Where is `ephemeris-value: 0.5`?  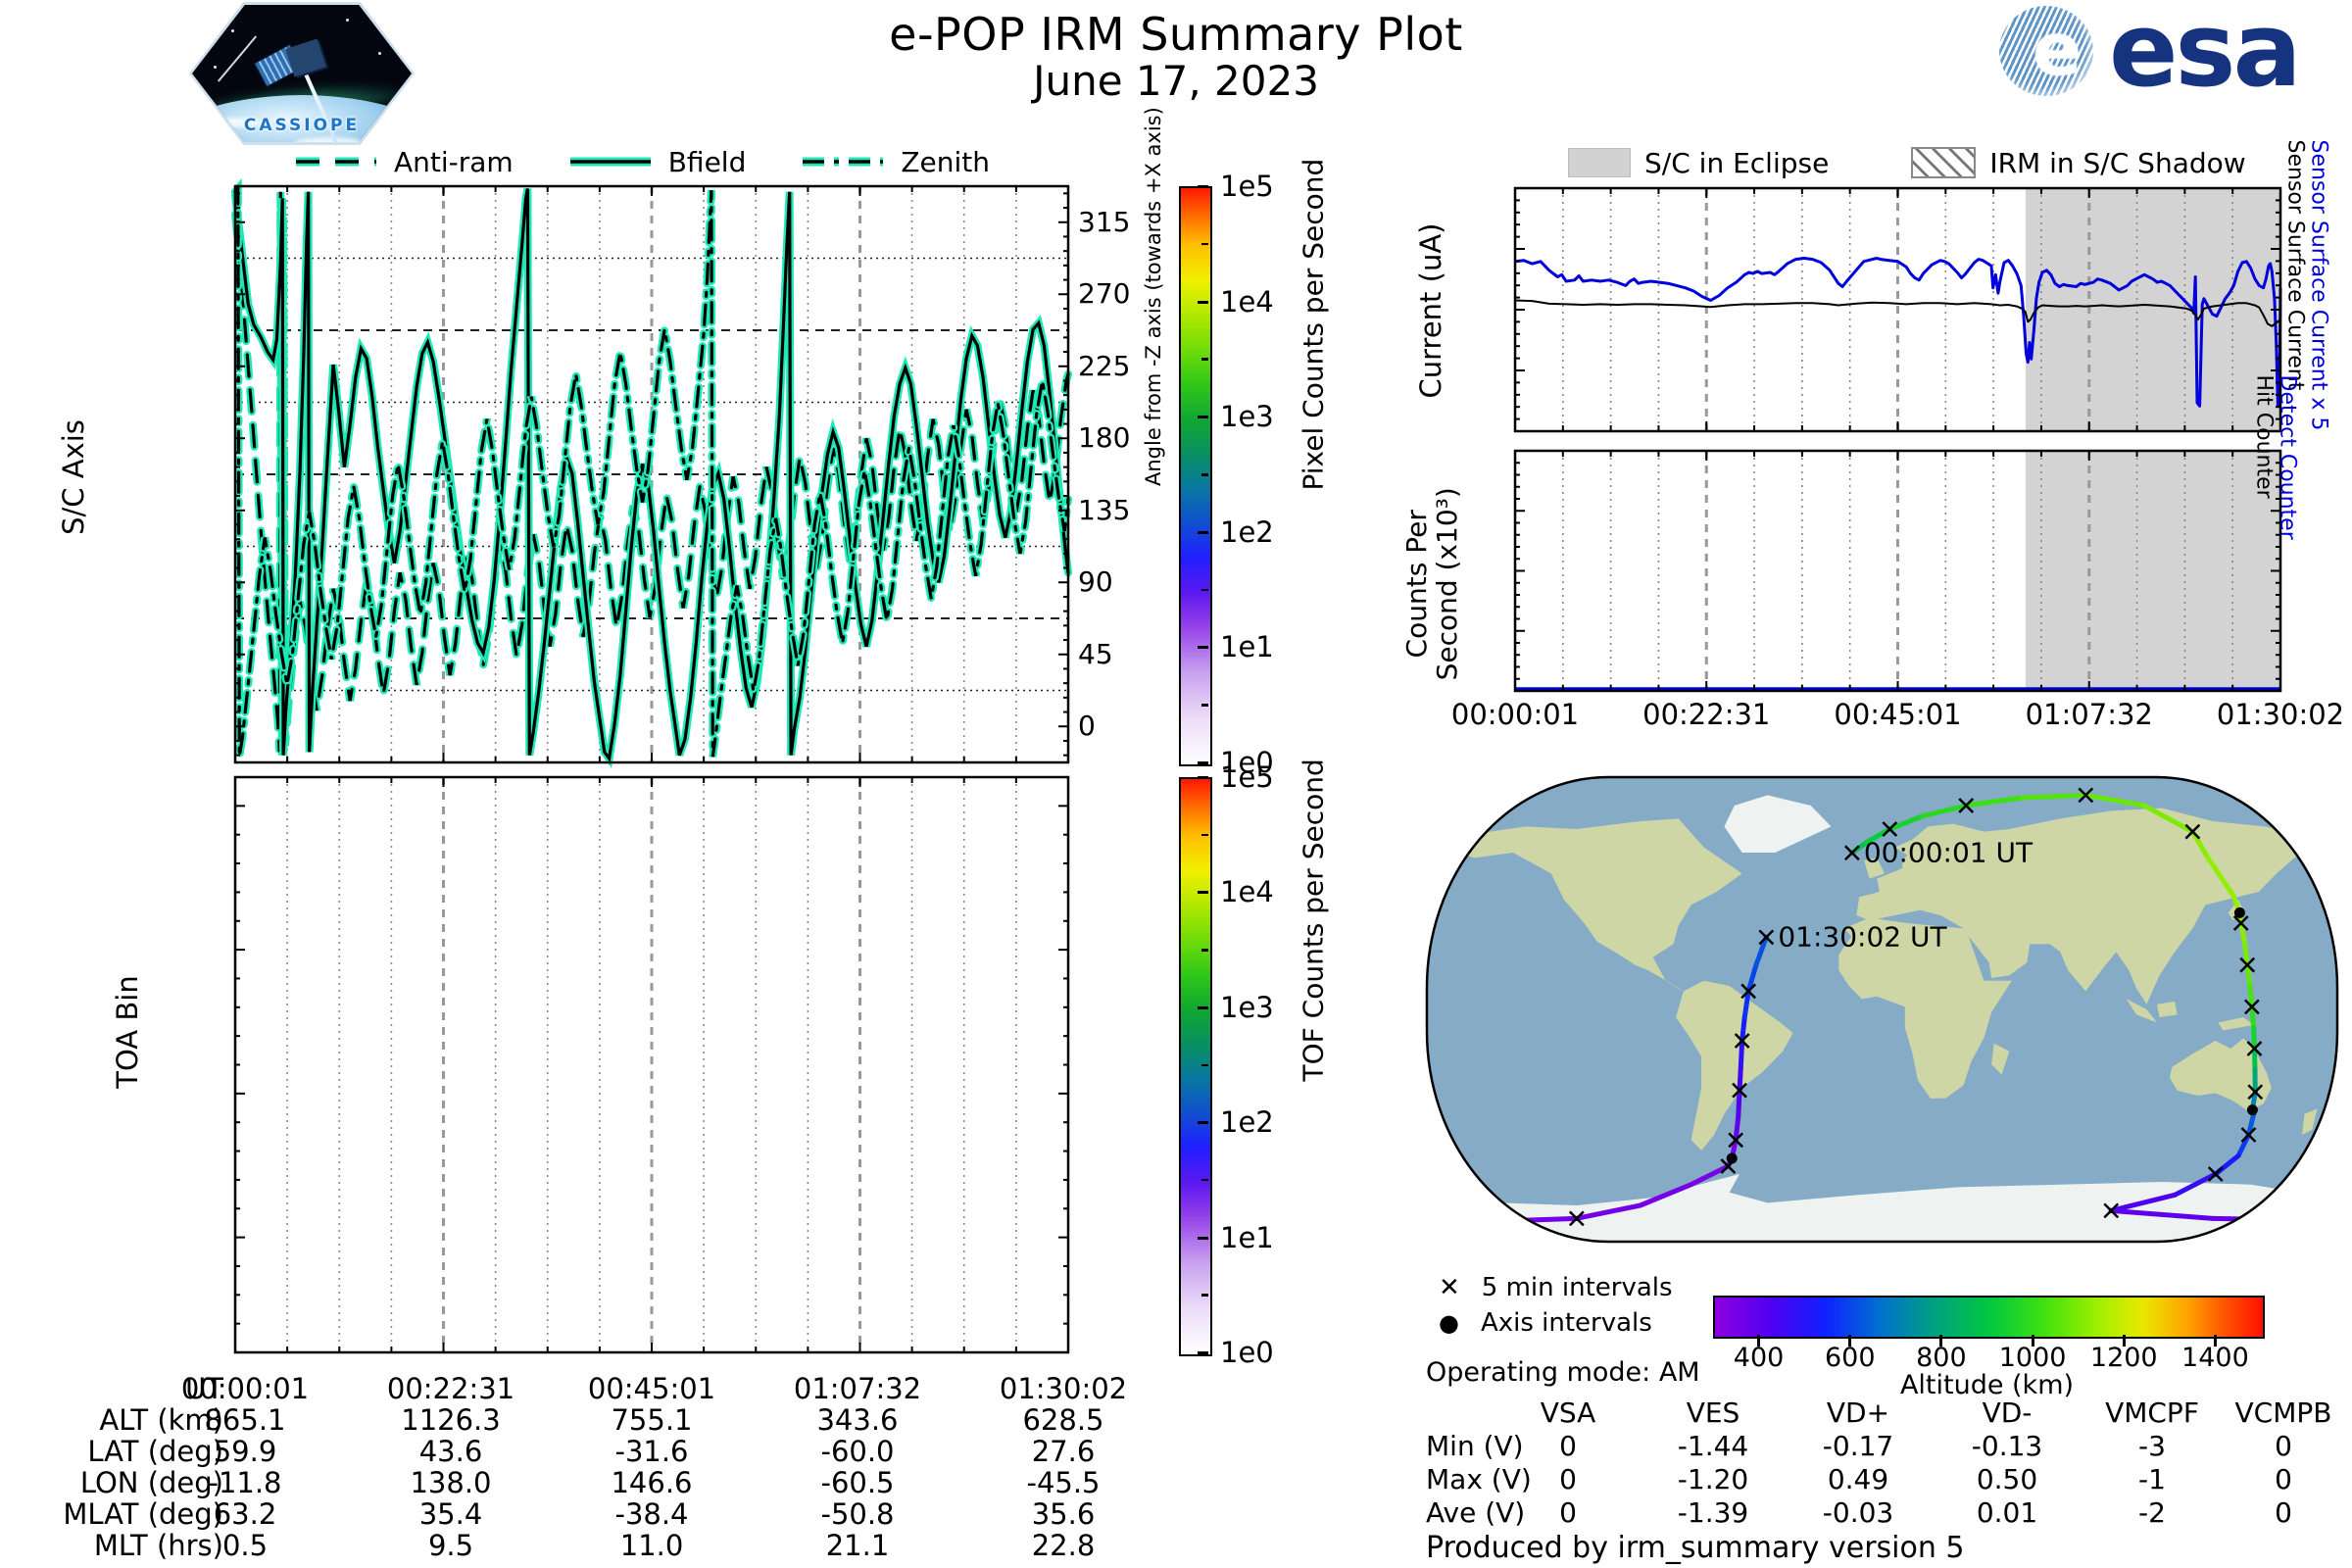 ephemeris-value: 0.5 is located at coordinates (245, 1545).